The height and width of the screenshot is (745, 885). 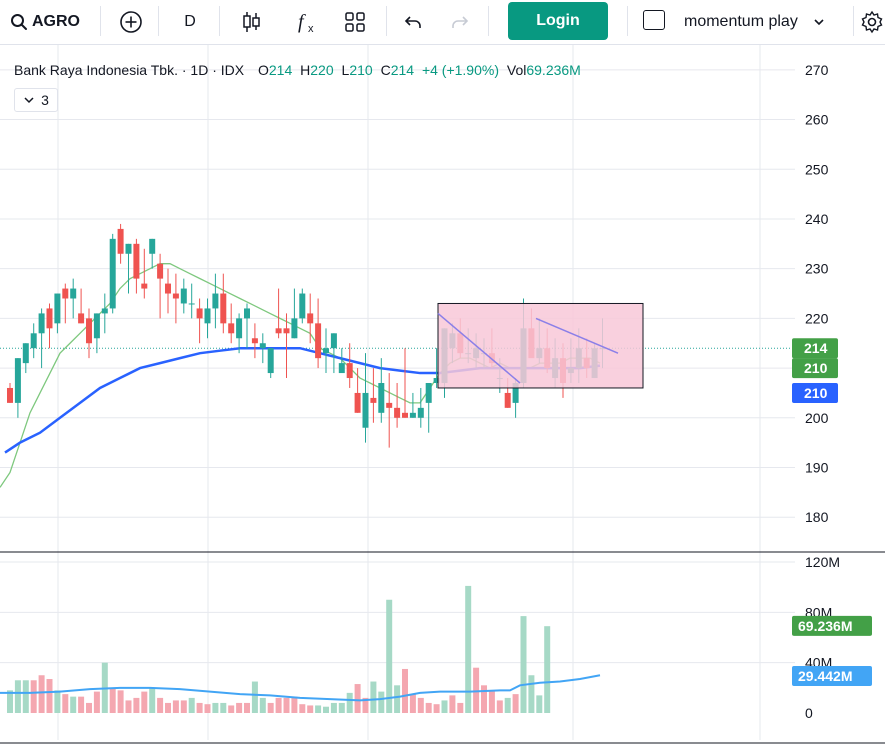 What do you see at coordinates (300, 688) in the screenshot?
I see `volume-ma-line` at bounding box center [300, 688].